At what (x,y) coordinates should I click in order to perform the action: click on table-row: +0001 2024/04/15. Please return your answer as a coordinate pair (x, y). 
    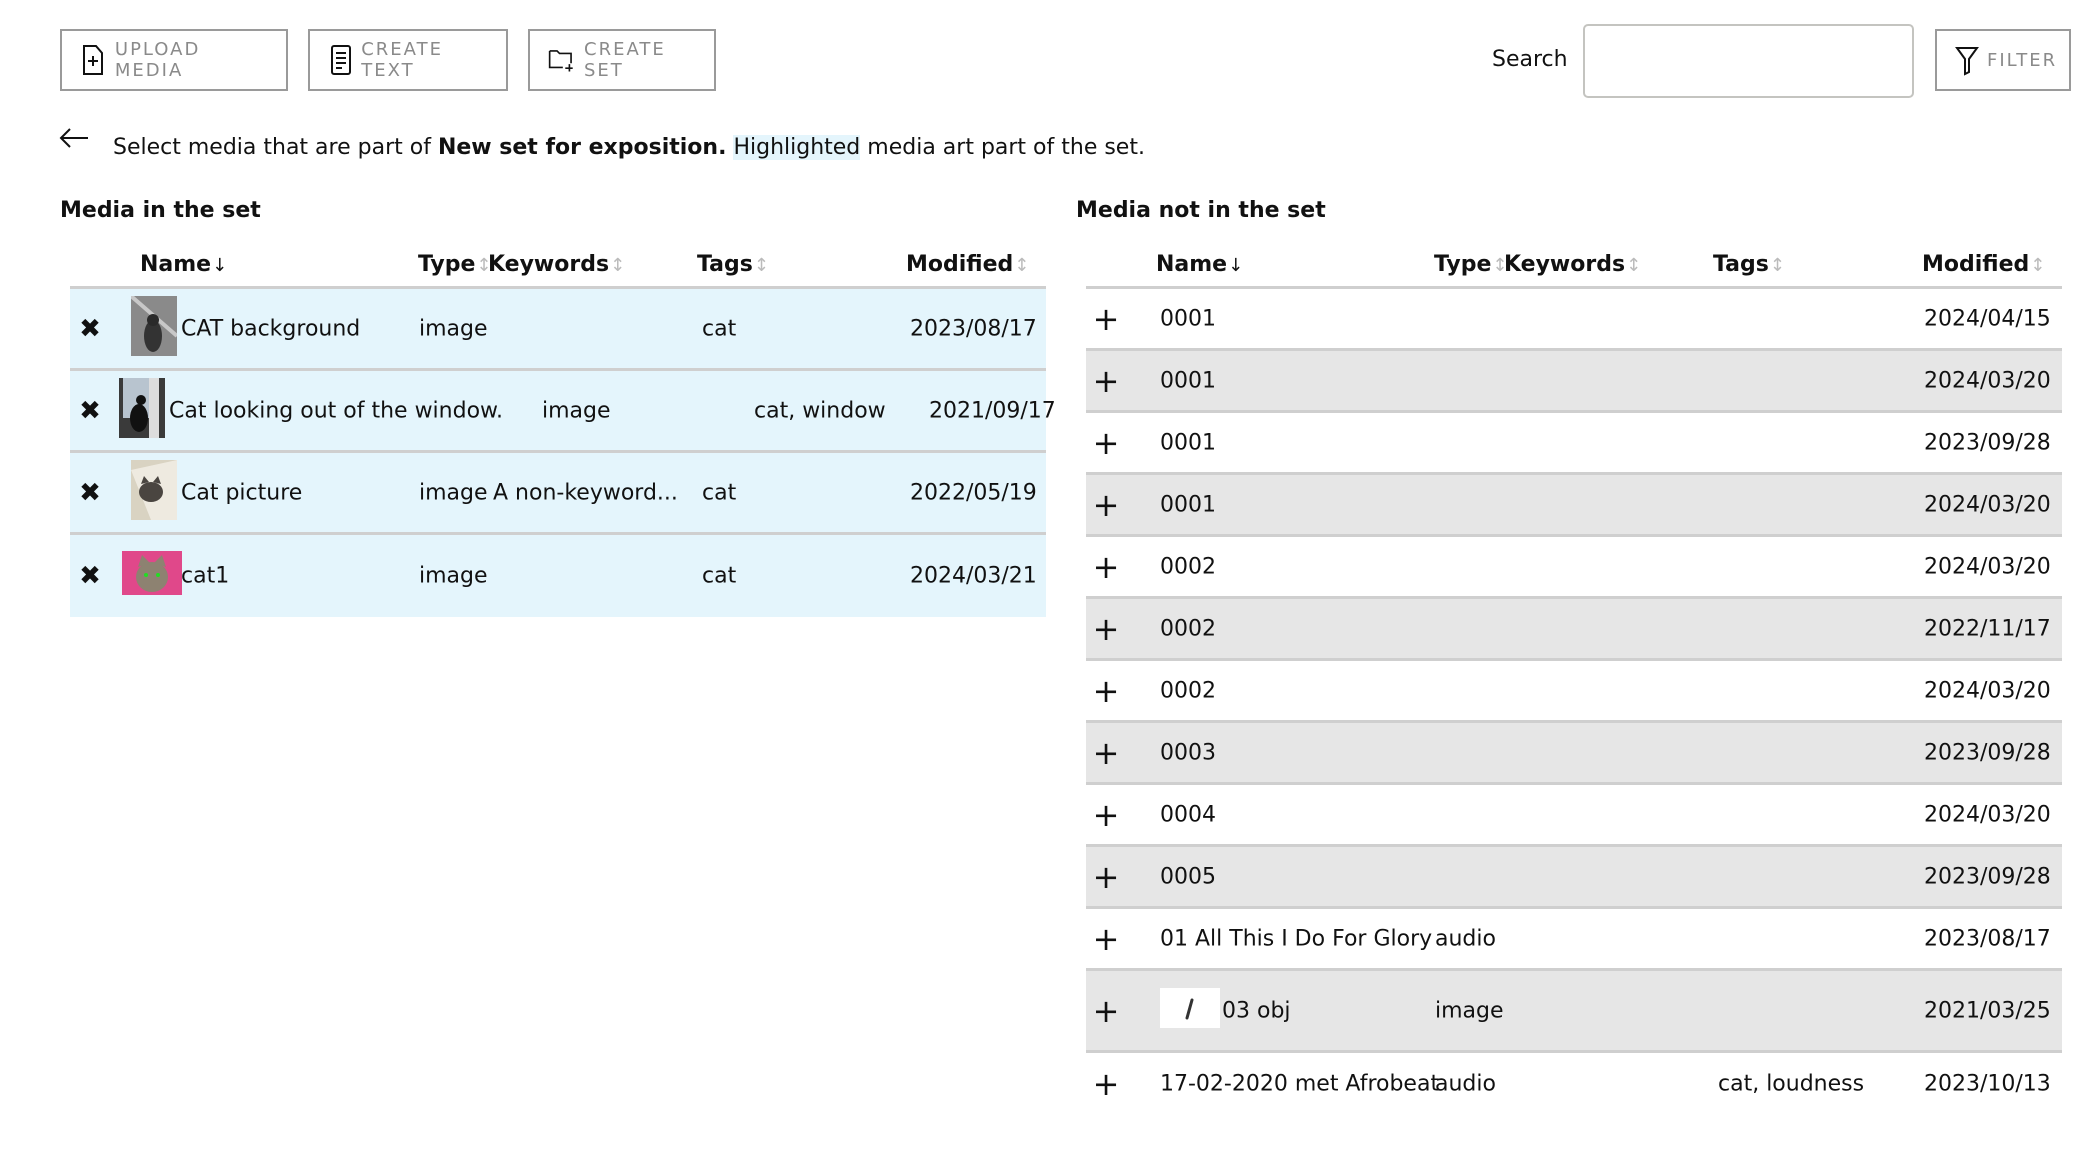
    Looking at the image, I should click on (1574, 320).